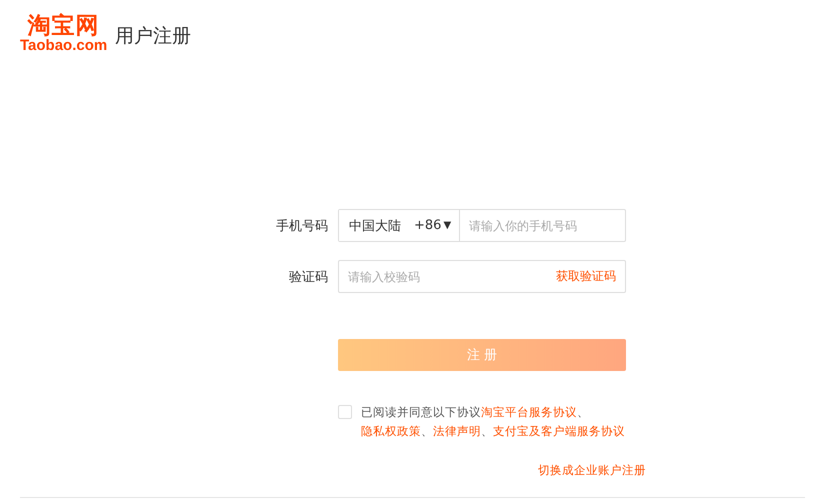 Image resolution: width=825 pixels, height=500 pixels. Describe the element at coordinates (529, 412) in the screenshot. I see `agreement-link: 淘宝平台服务协议` at that location.